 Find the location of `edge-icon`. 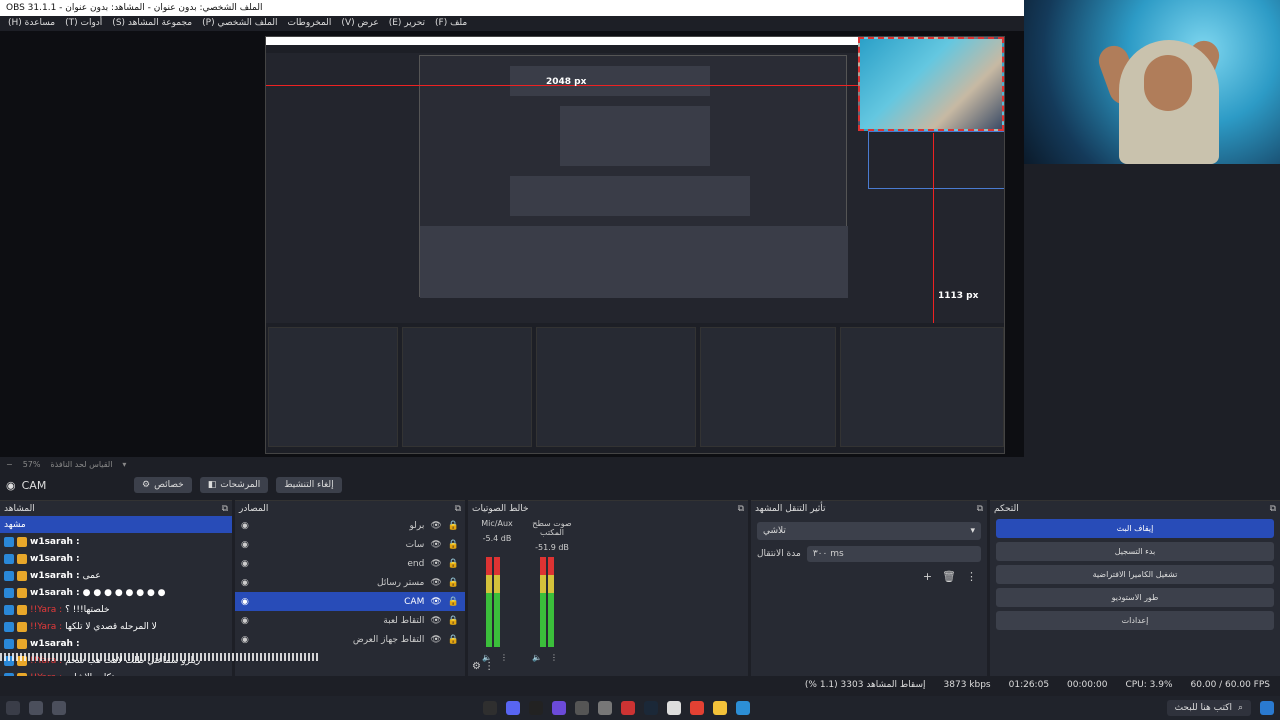

edge-icon is located at coordinates (742, 708).